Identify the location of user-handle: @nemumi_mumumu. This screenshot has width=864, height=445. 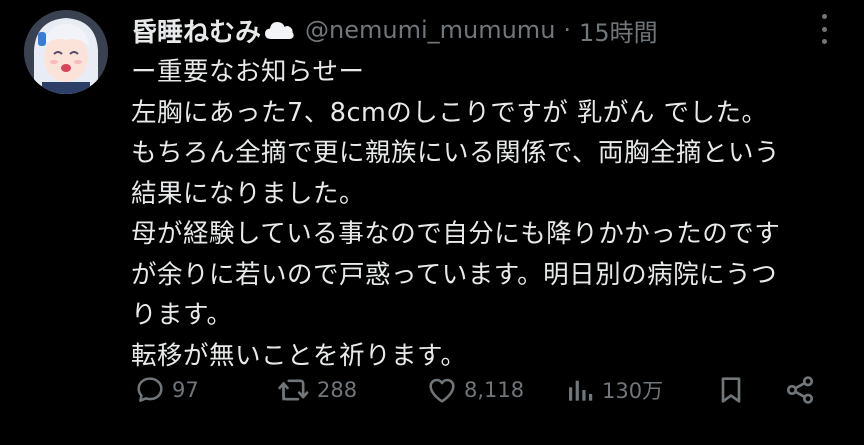
(430, 30).